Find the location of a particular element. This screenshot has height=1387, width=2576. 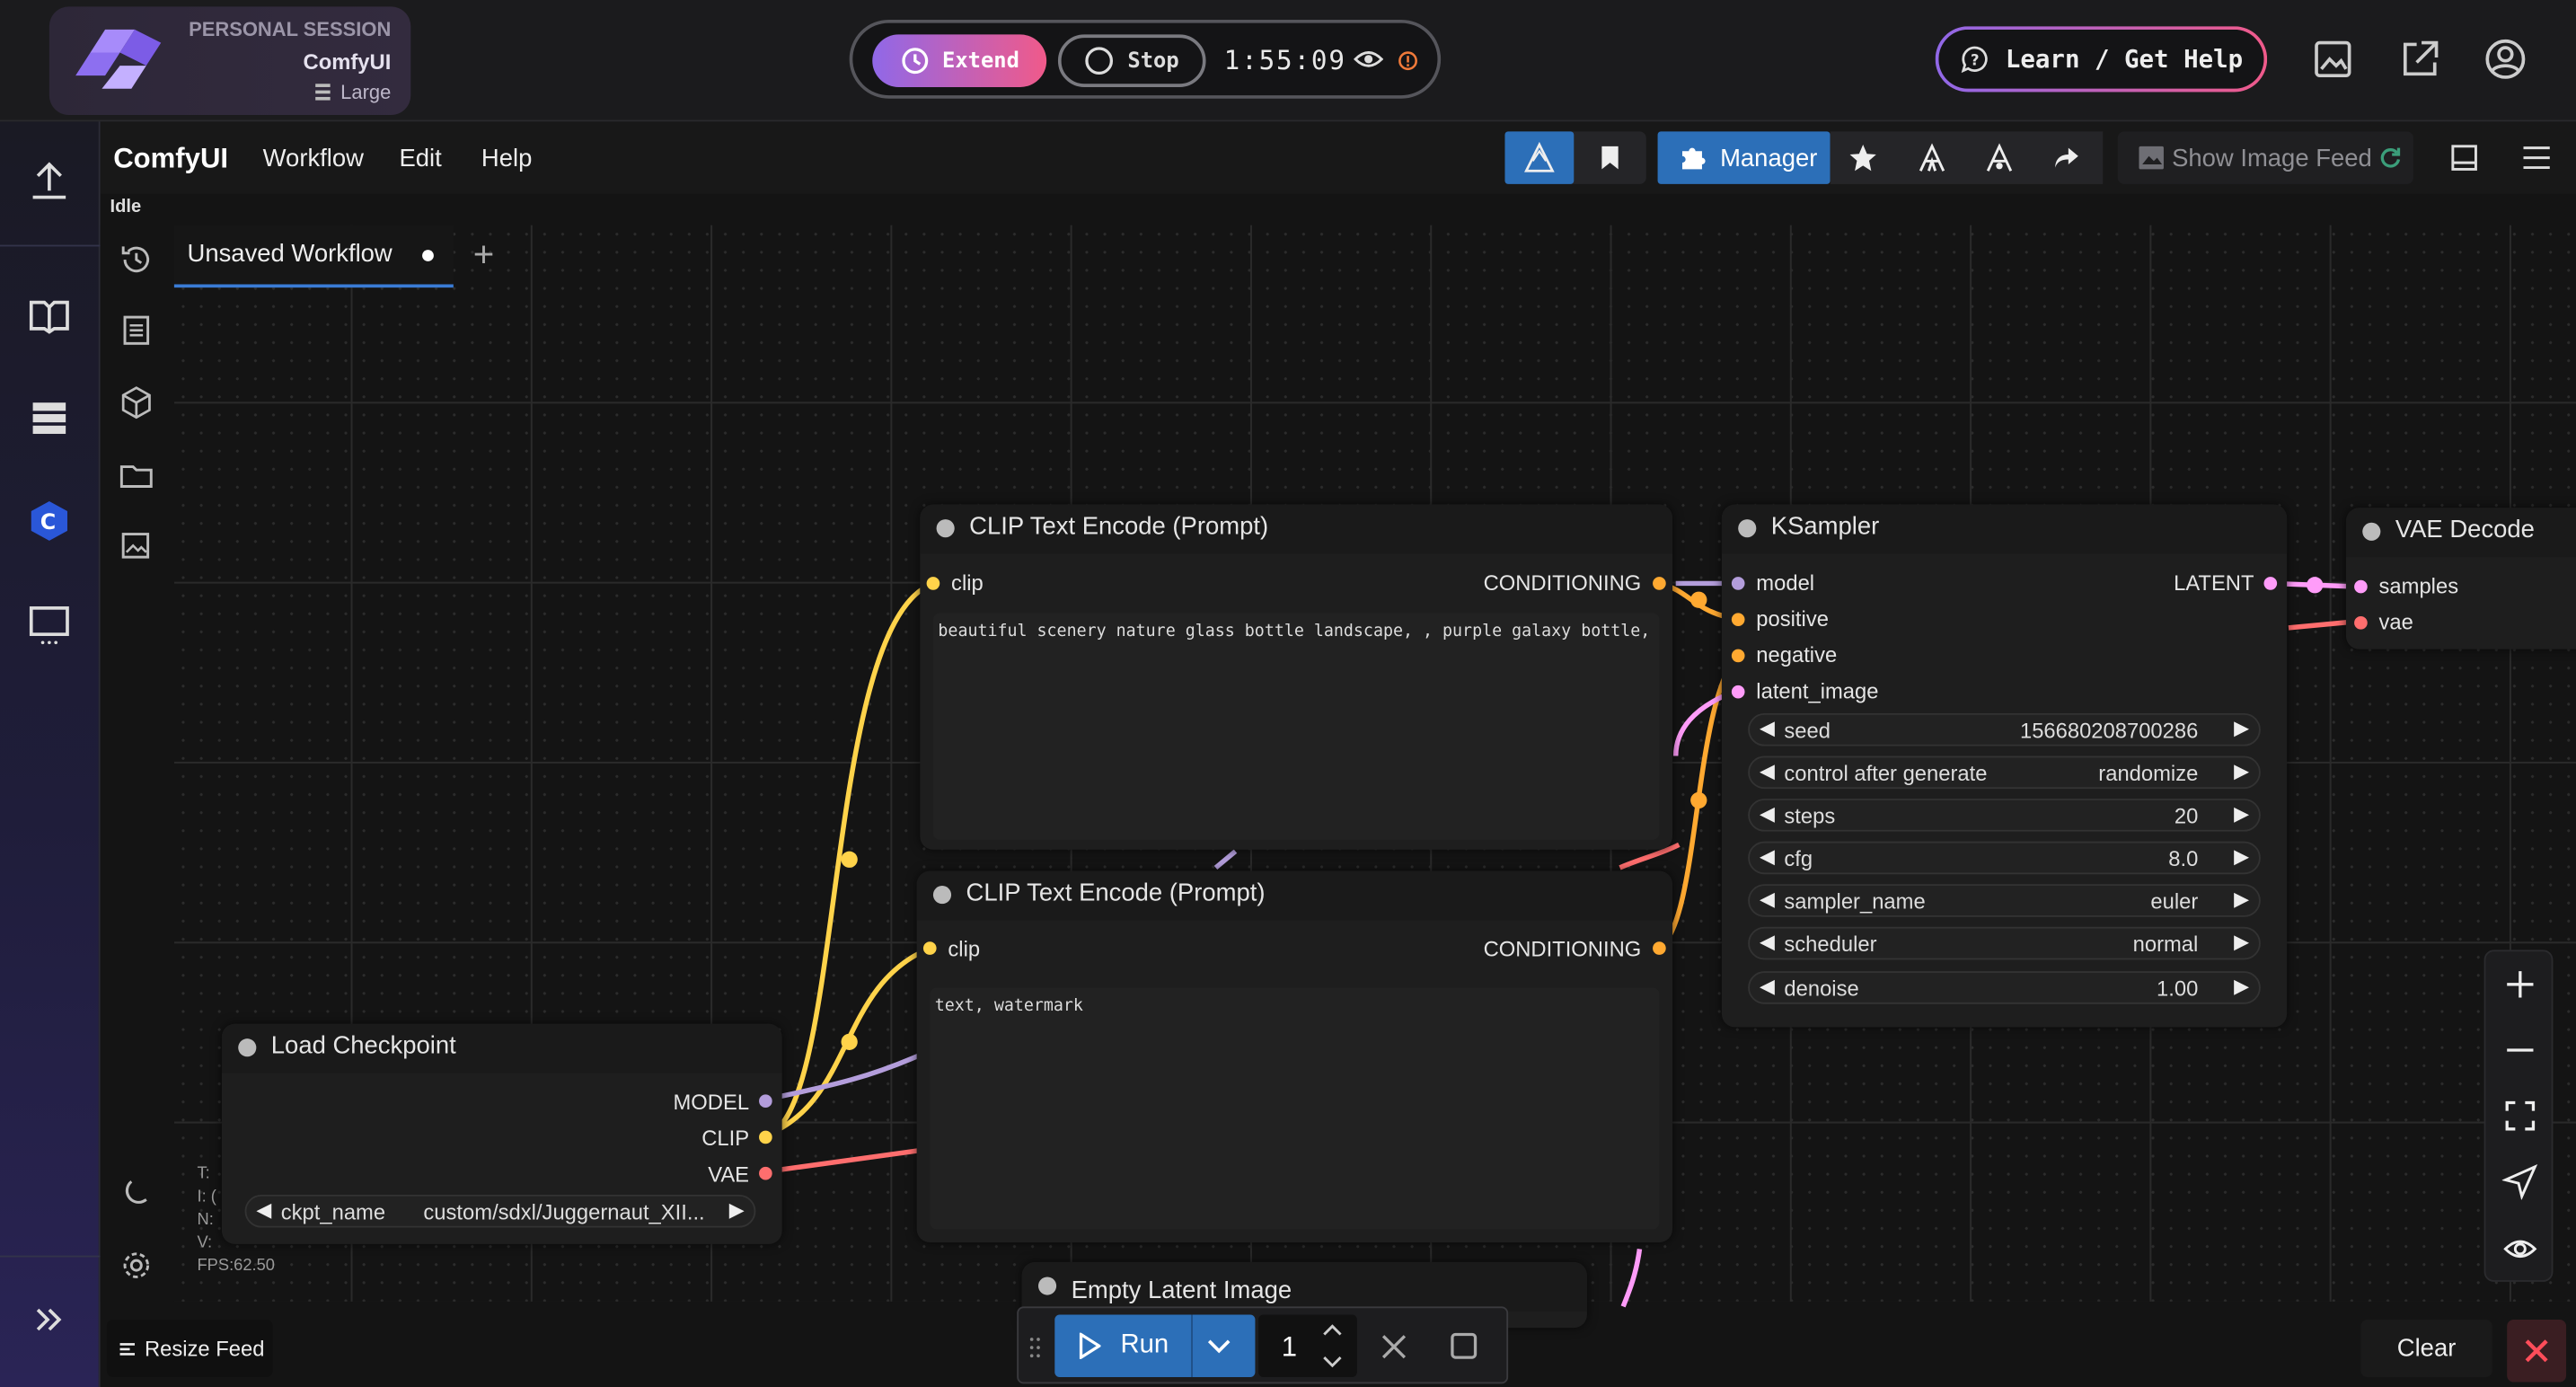

chevron-up-icon is located at coordinates (1333, 1329).